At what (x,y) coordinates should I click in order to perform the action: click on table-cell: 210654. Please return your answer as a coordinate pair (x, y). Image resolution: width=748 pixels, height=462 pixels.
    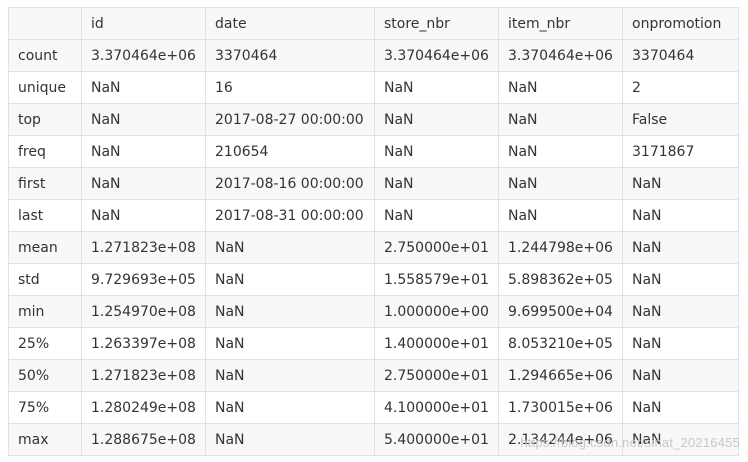
    Looking at the image, I should click on (290, 151).